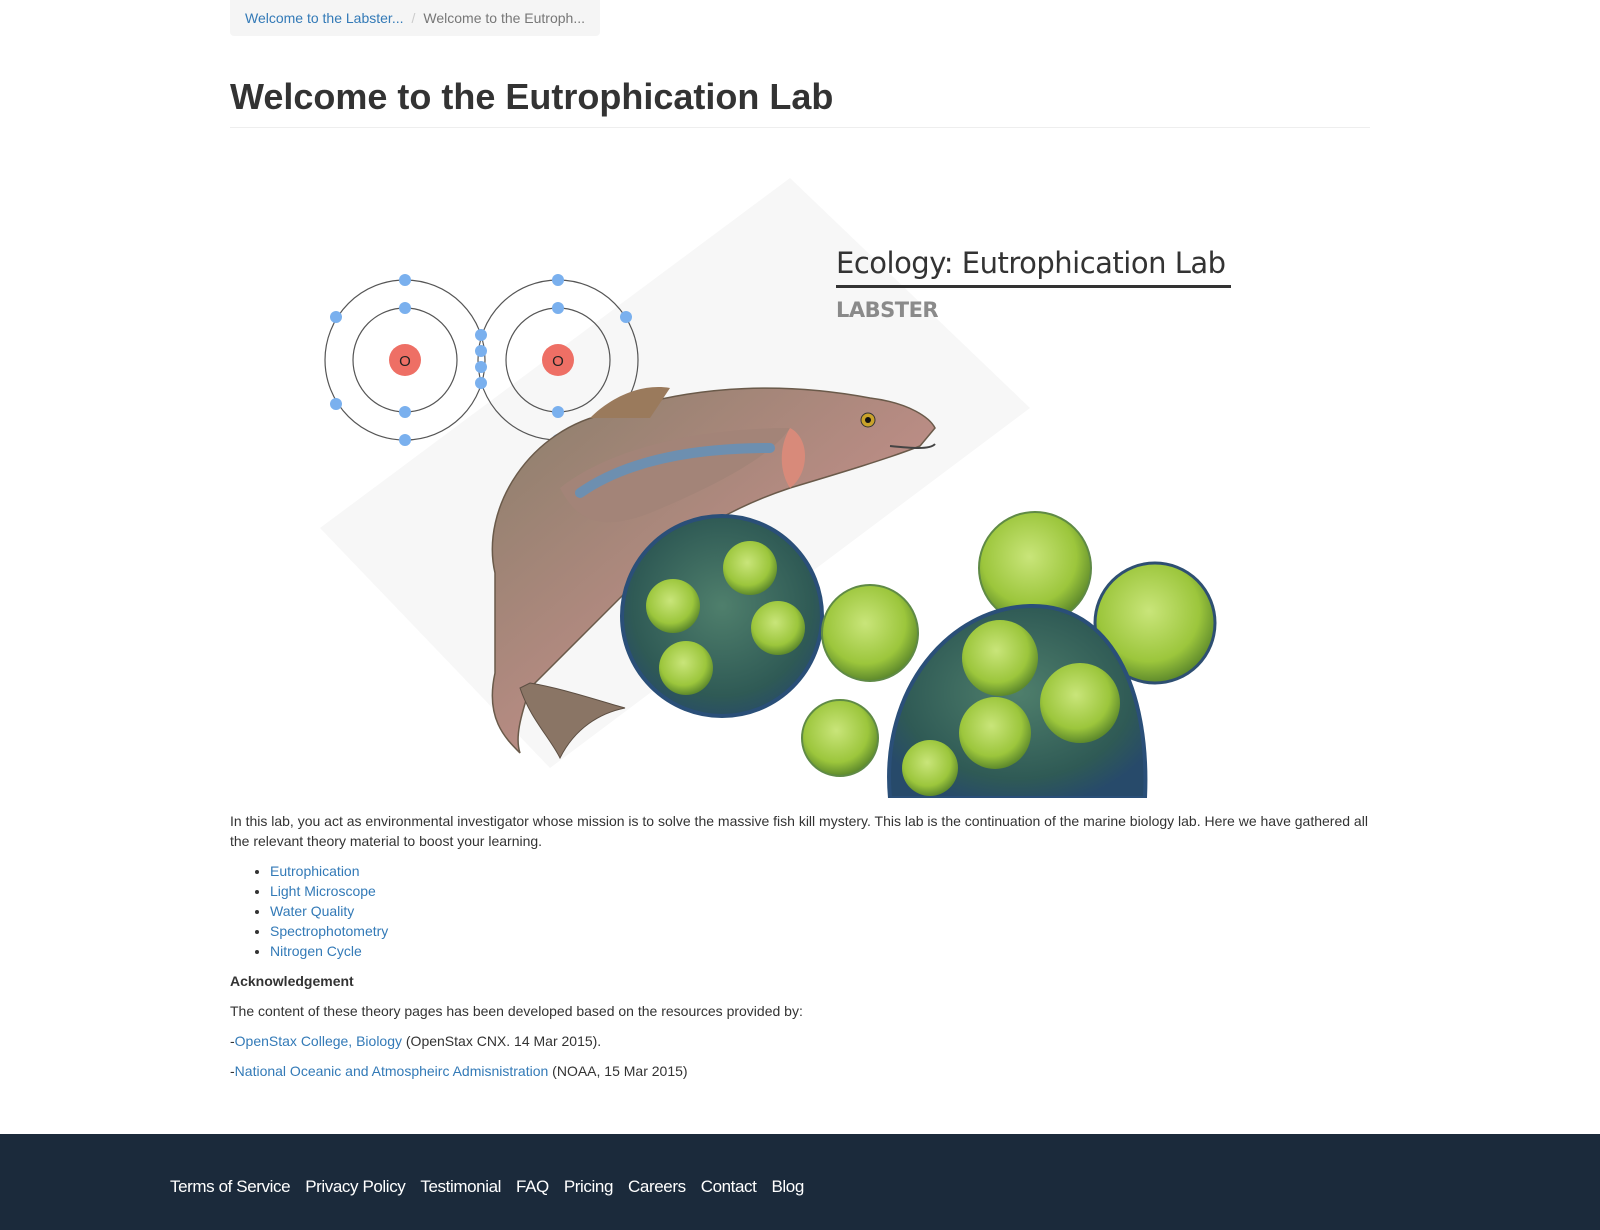 The image size is (1600, 1230). Describe the element at coordinates (329, 931) in the screenshot. I see `topic-link-spectrophotometry: Spectrophotometry` at that location.